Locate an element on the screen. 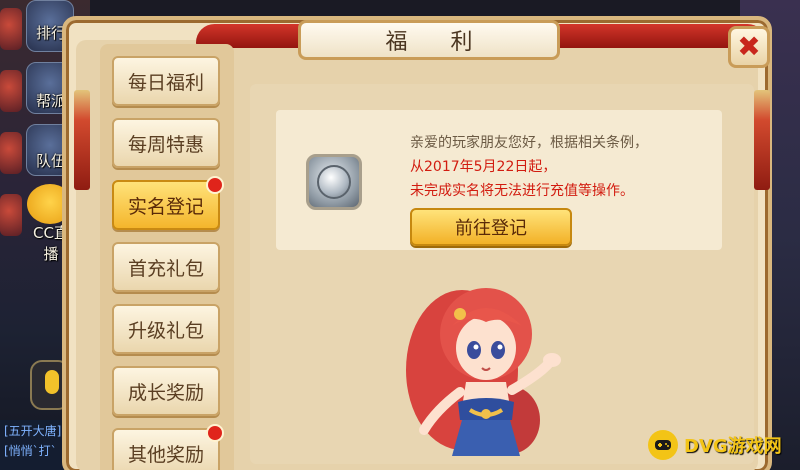 This screenshot has width=800, height=470. title-plate: 福 利 is located at coordinates (429, 40).